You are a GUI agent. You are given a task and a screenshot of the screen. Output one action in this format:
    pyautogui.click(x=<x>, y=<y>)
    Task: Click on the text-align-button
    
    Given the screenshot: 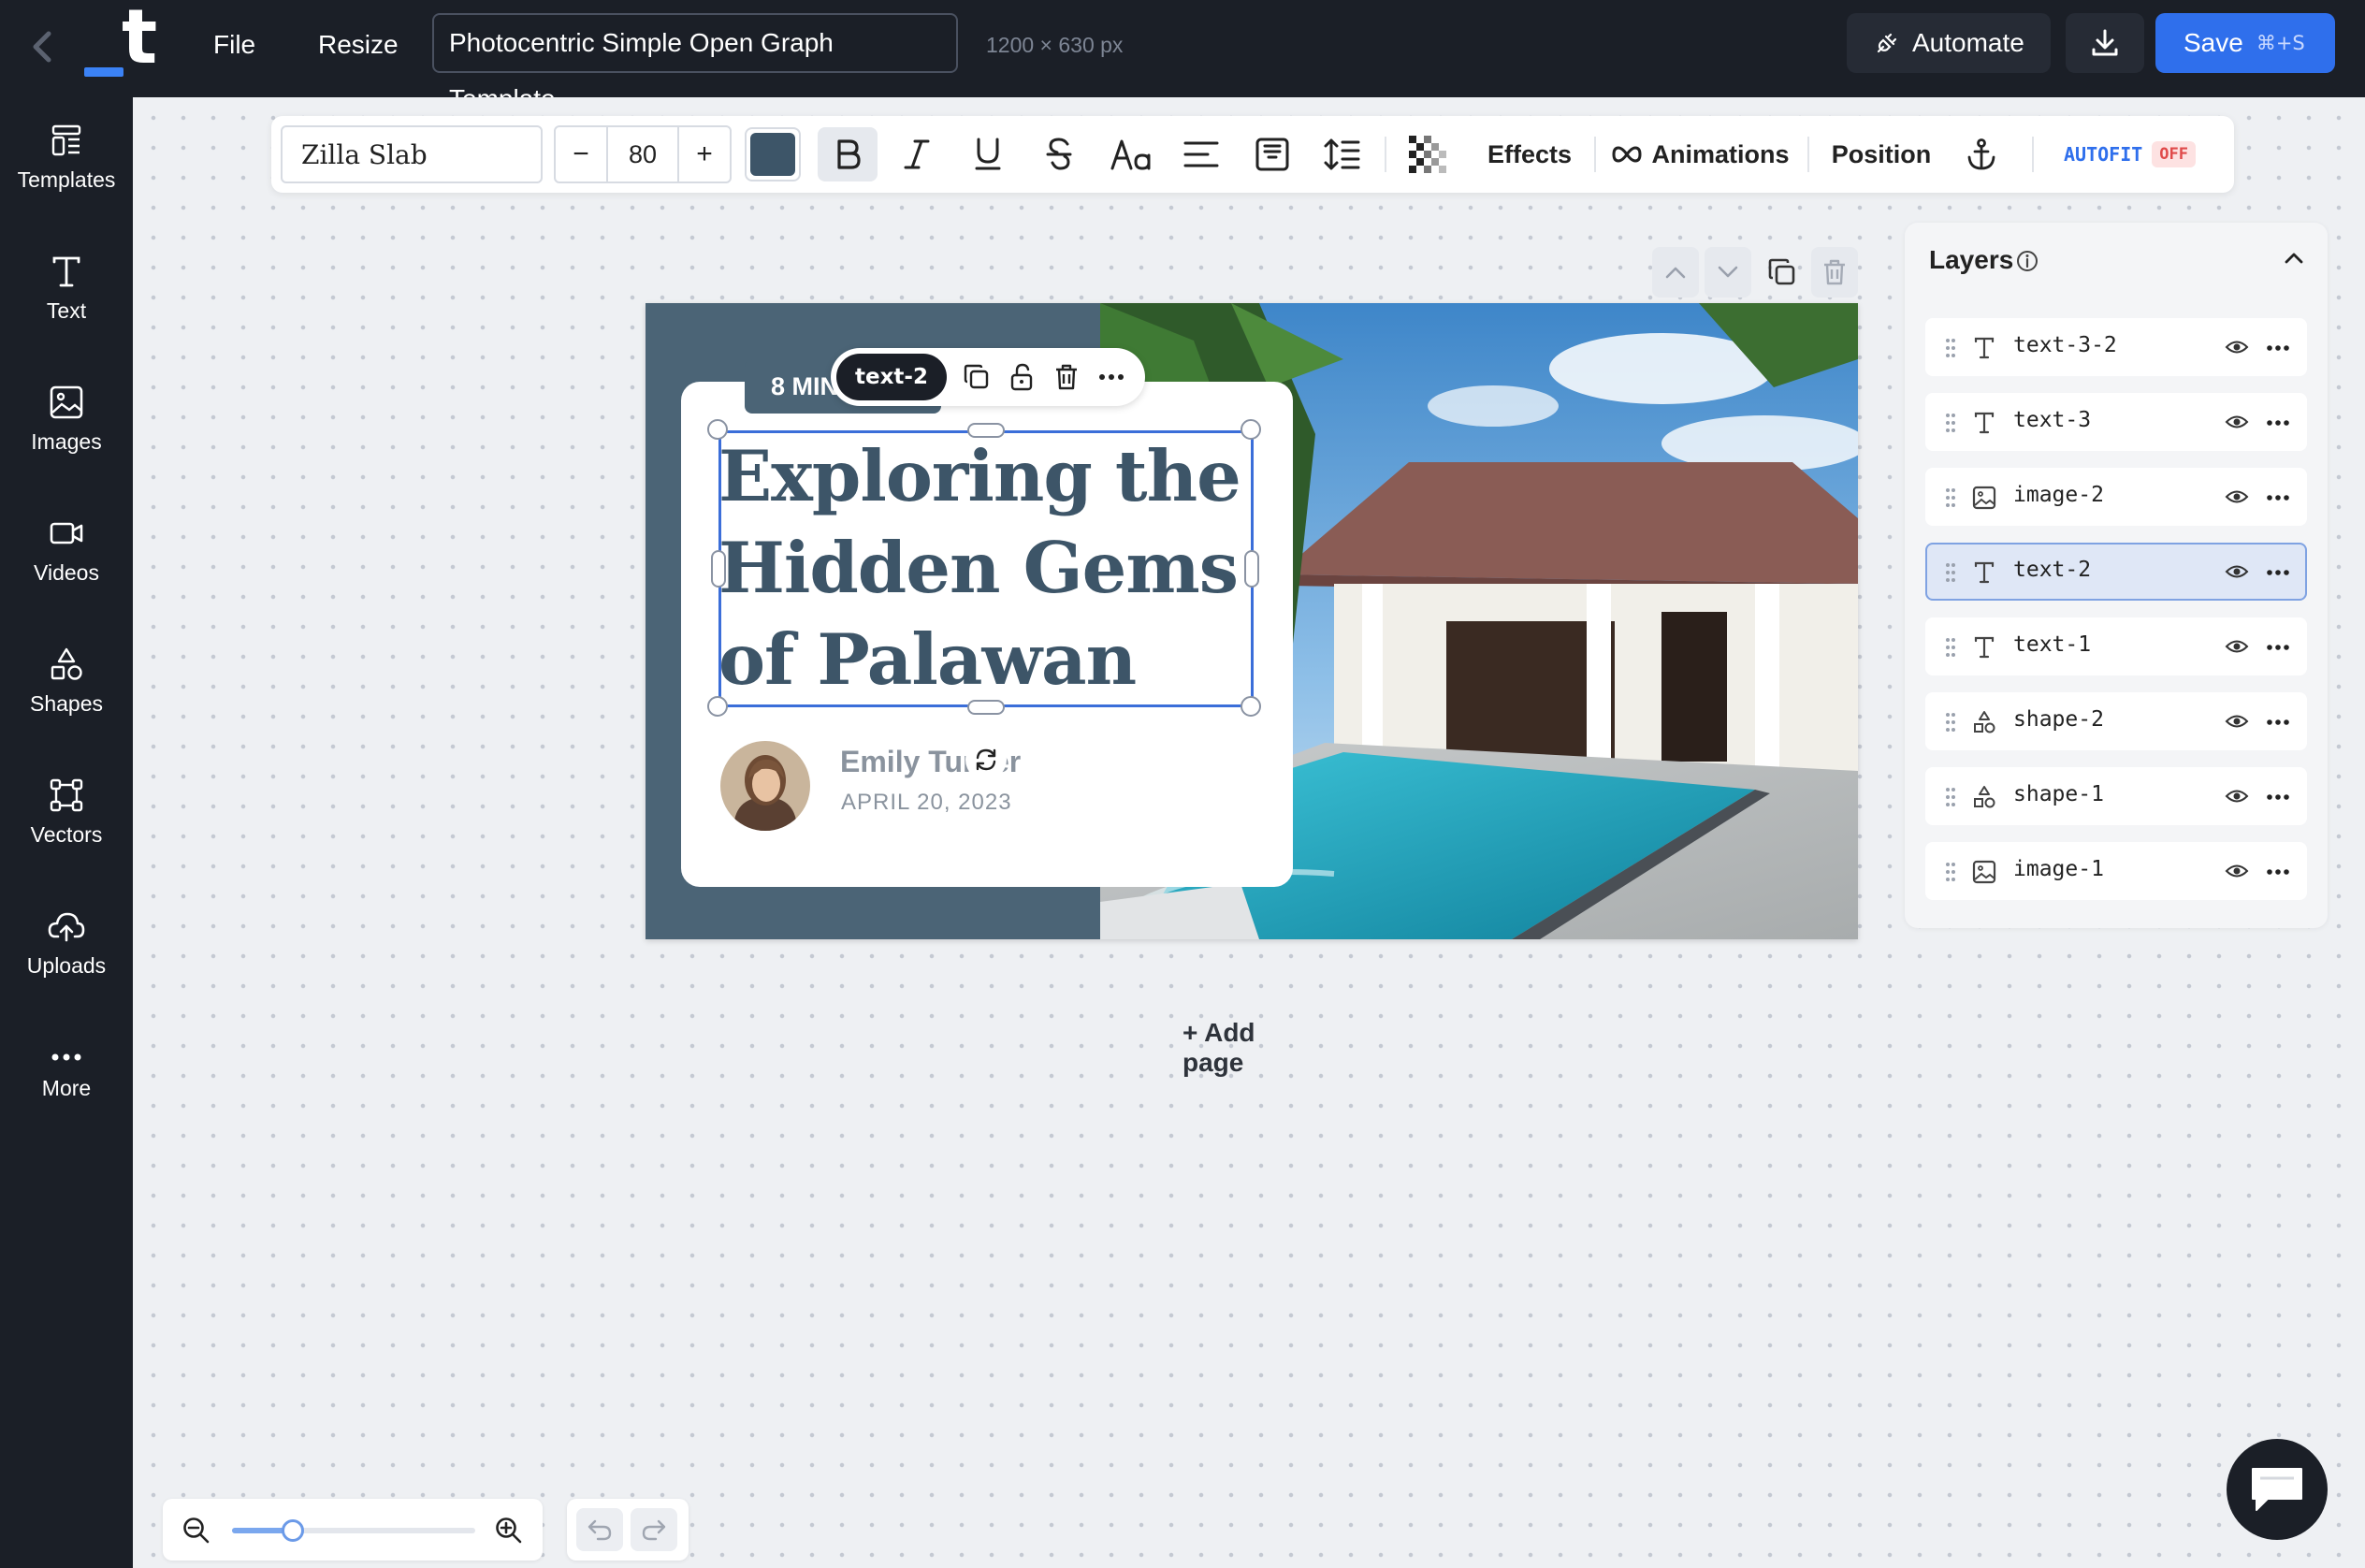 What is the action you would take?
    pyautogui.click(x=1201, y=154)
    